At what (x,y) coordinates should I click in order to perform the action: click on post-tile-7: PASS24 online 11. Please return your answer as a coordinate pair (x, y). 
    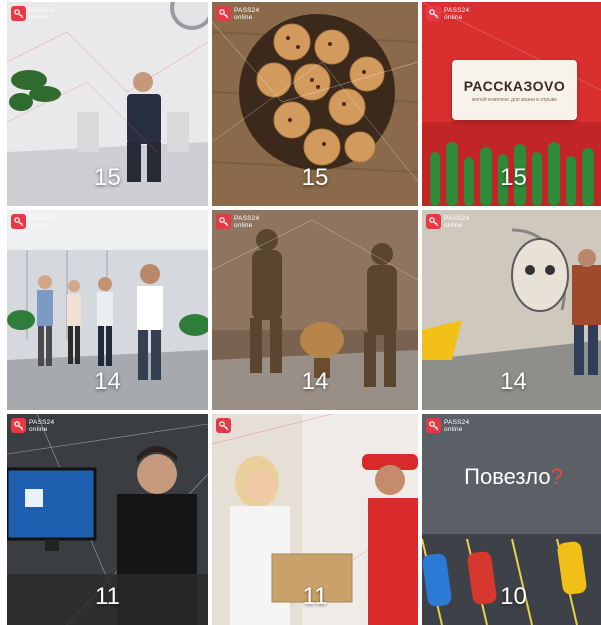
    Looking at the image, I should click on (107, 519).